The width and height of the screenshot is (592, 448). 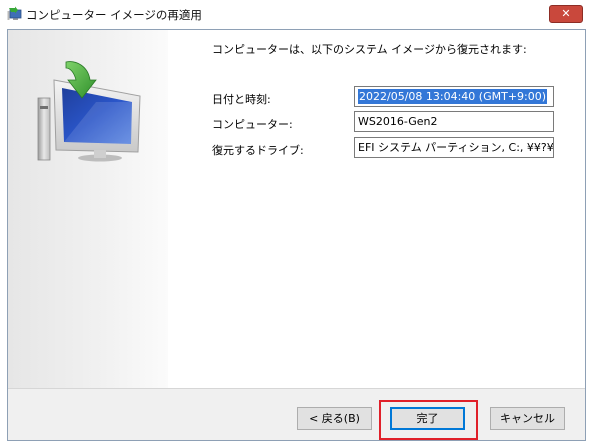 What do you see at coordinates (527, 418) in the screenshot?
I see `cancel-button: キャンセル` at bounding box center [527, 418].